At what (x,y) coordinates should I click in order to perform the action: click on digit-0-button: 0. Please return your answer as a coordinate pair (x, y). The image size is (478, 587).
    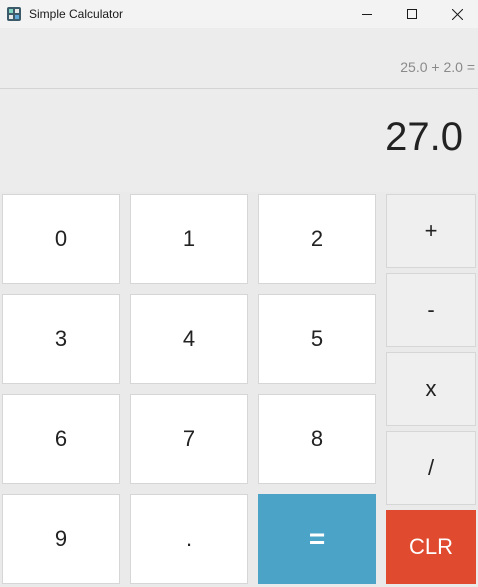
    Looking at the image, I should click on (61, 239).